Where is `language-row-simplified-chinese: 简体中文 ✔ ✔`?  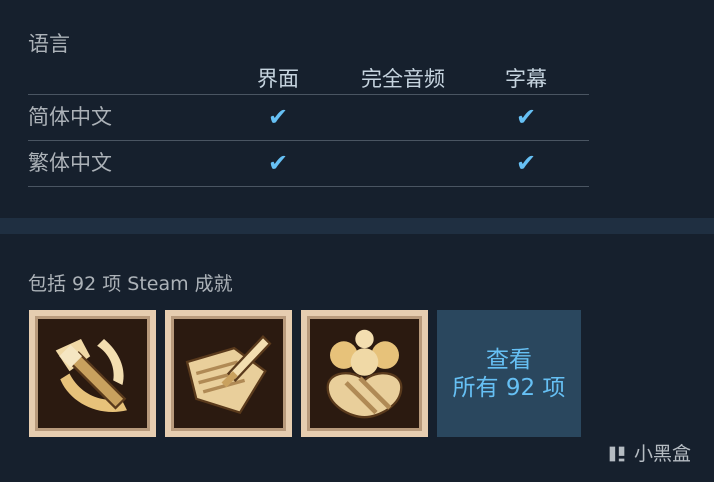
language-row-simplified-chinese: 简体中文 ✔ ✔ is located at coordinates (308, 118).